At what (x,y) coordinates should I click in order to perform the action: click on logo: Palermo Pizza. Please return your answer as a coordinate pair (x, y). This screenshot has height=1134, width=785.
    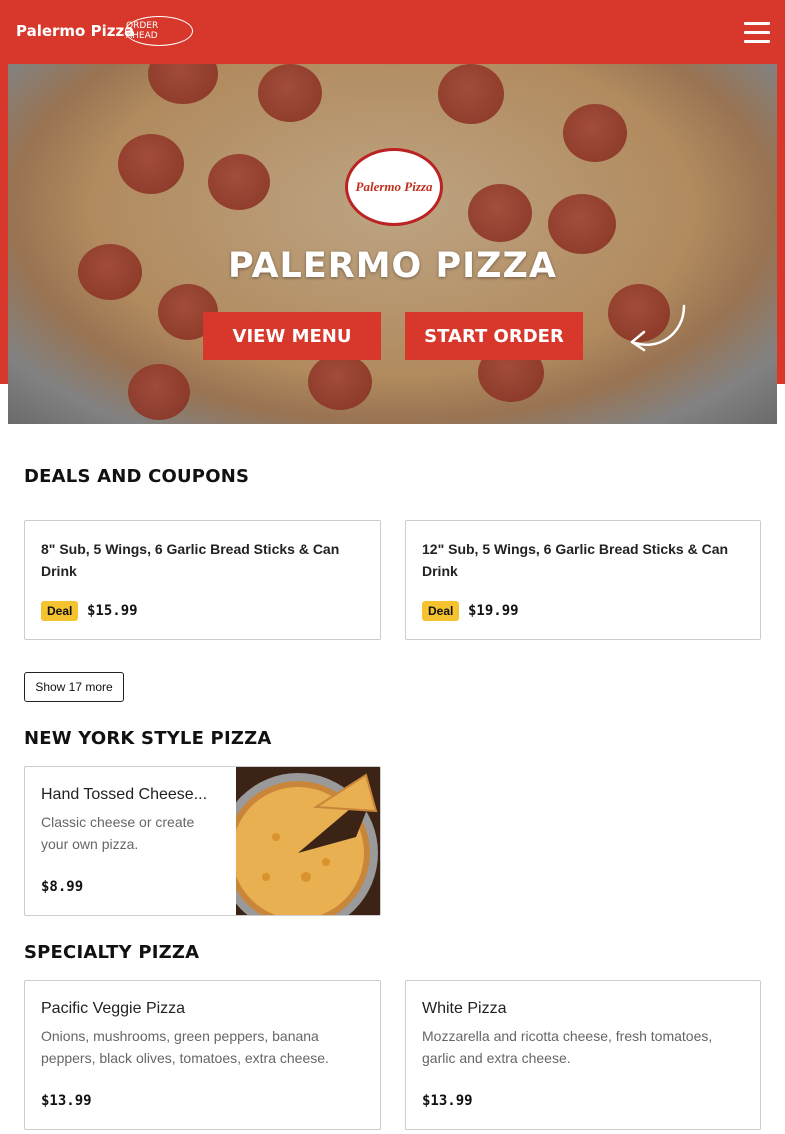
    Looking at the image, I should click on (394, 187).